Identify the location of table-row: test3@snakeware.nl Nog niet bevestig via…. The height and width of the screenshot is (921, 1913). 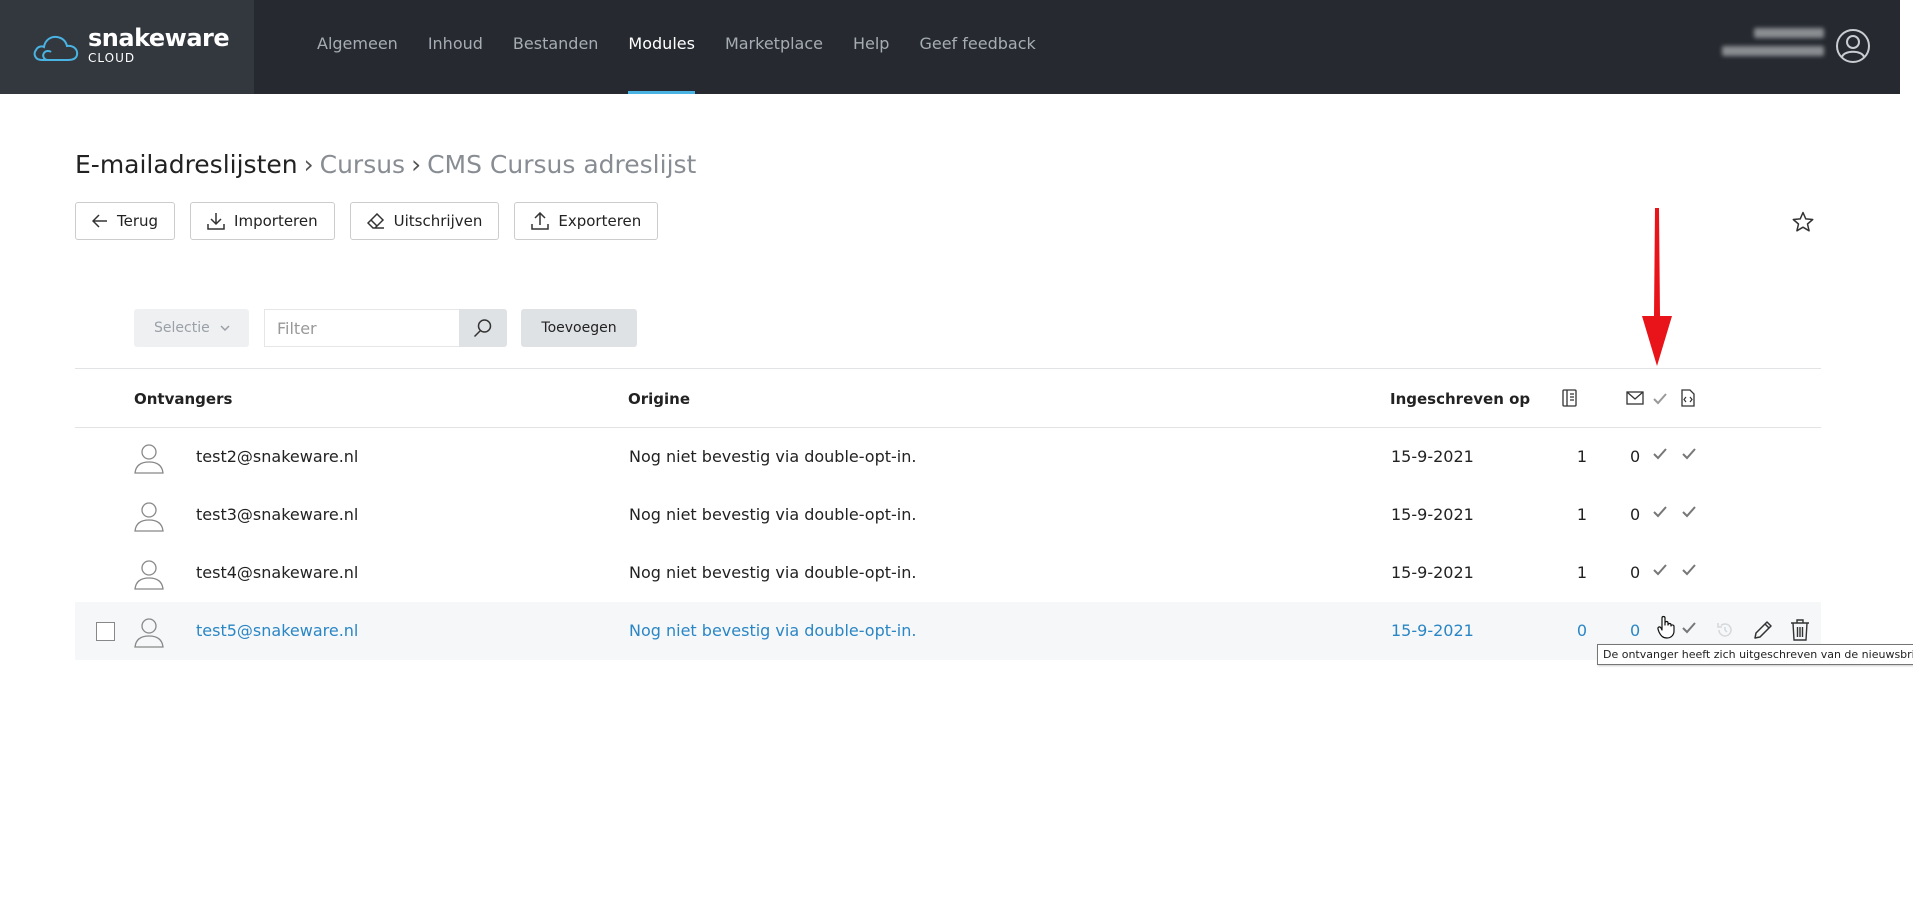
(948, 515).